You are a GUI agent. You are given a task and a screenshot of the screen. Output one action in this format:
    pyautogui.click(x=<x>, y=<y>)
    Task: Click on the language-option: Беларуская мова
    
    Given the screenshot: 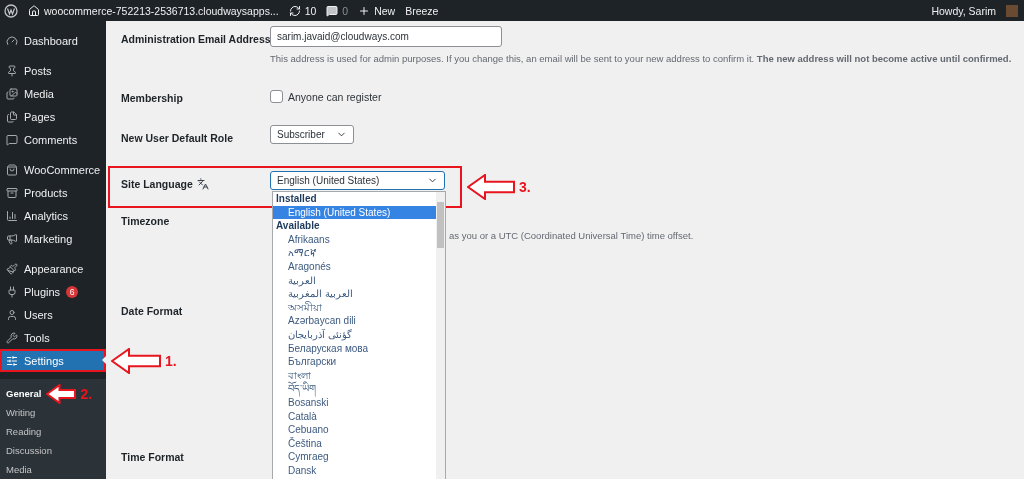 What is the action you would take?
    pyautogui.click(x=354, y=348)
    